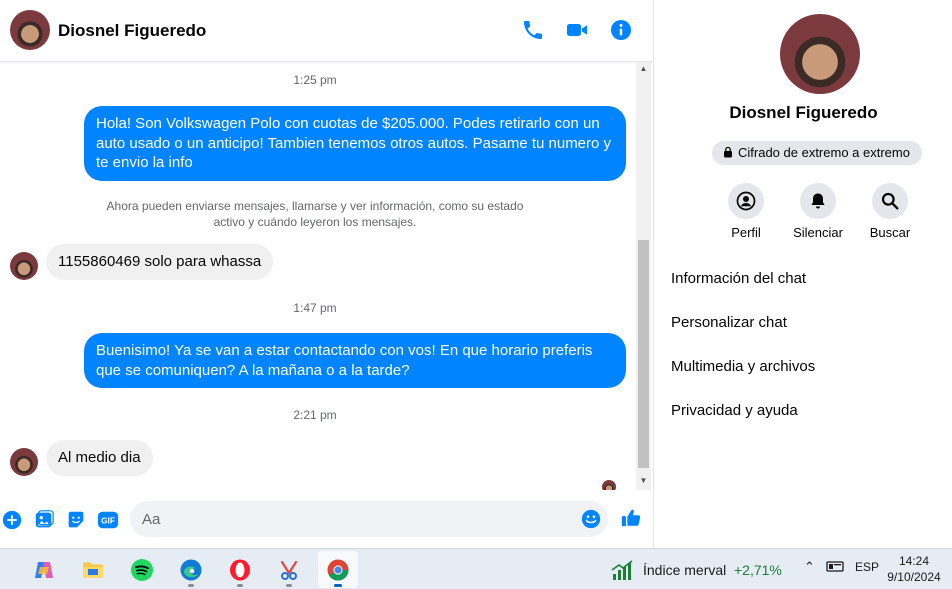 This screenshot has height=589, width=952. I want to click on edge-icon, so click(191, 569).